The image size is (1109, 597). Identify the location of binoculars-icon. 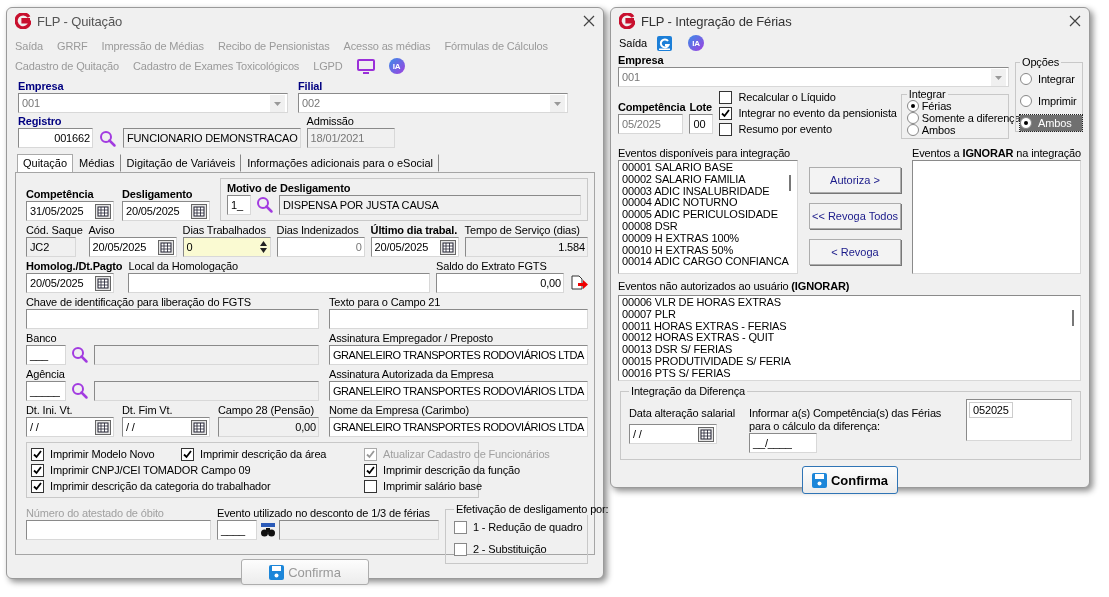
(268, 530).